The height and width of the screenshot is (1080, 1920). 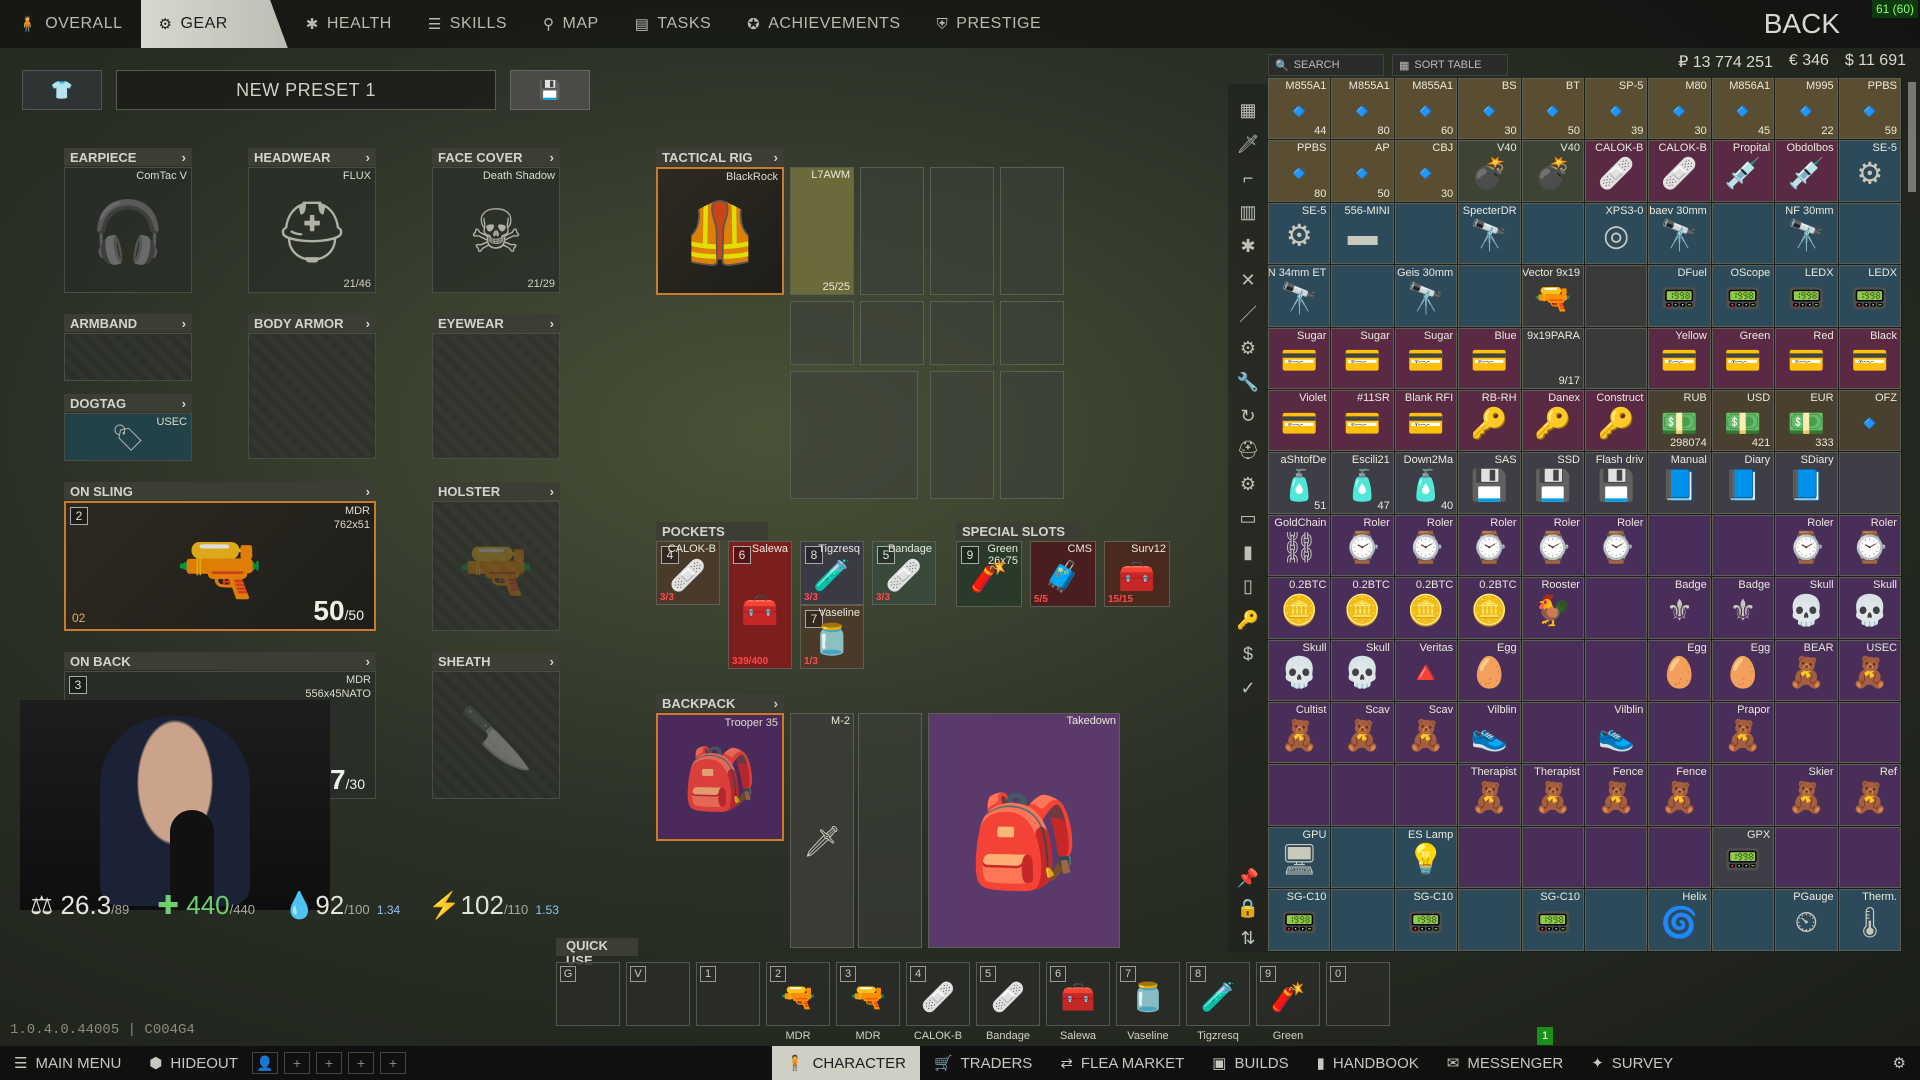 What do you see at coordinates (1679, 795) in the screenshot?
I see `stash-item: Fence 🧸` at bounding box center [1679, 795].